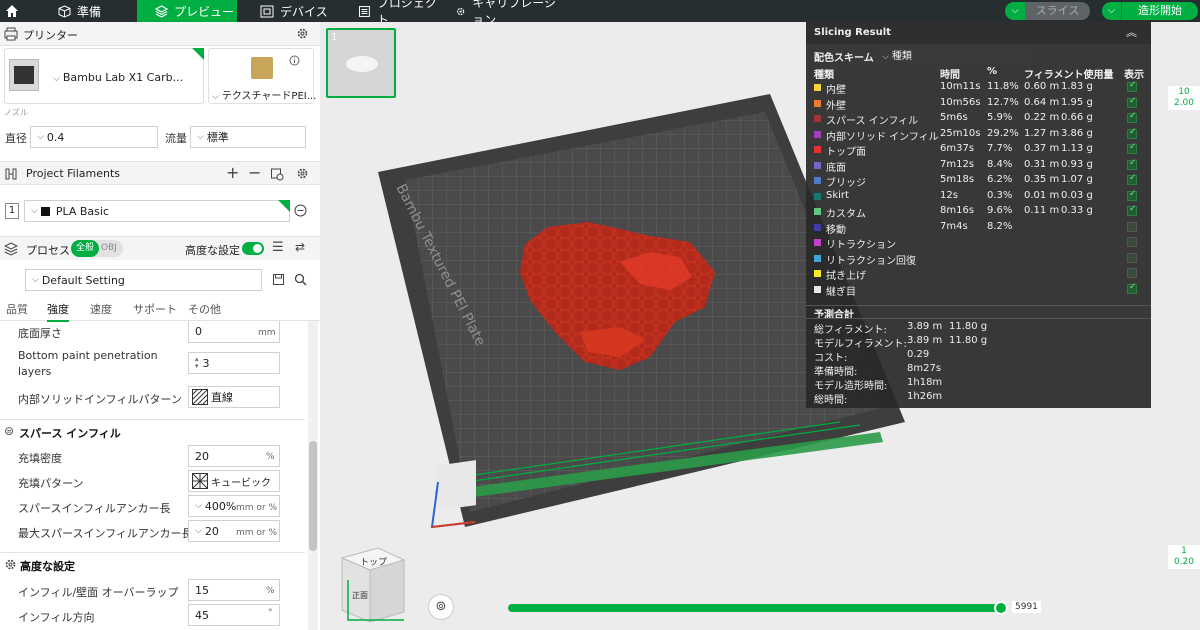 Image resolution: width=1200 pixels, height=630 pixels. What do you see at coordinates (510, 13) in the screenshot?
I see `tab-calibration: キャリブレーション` at bounding box center [510, 13].